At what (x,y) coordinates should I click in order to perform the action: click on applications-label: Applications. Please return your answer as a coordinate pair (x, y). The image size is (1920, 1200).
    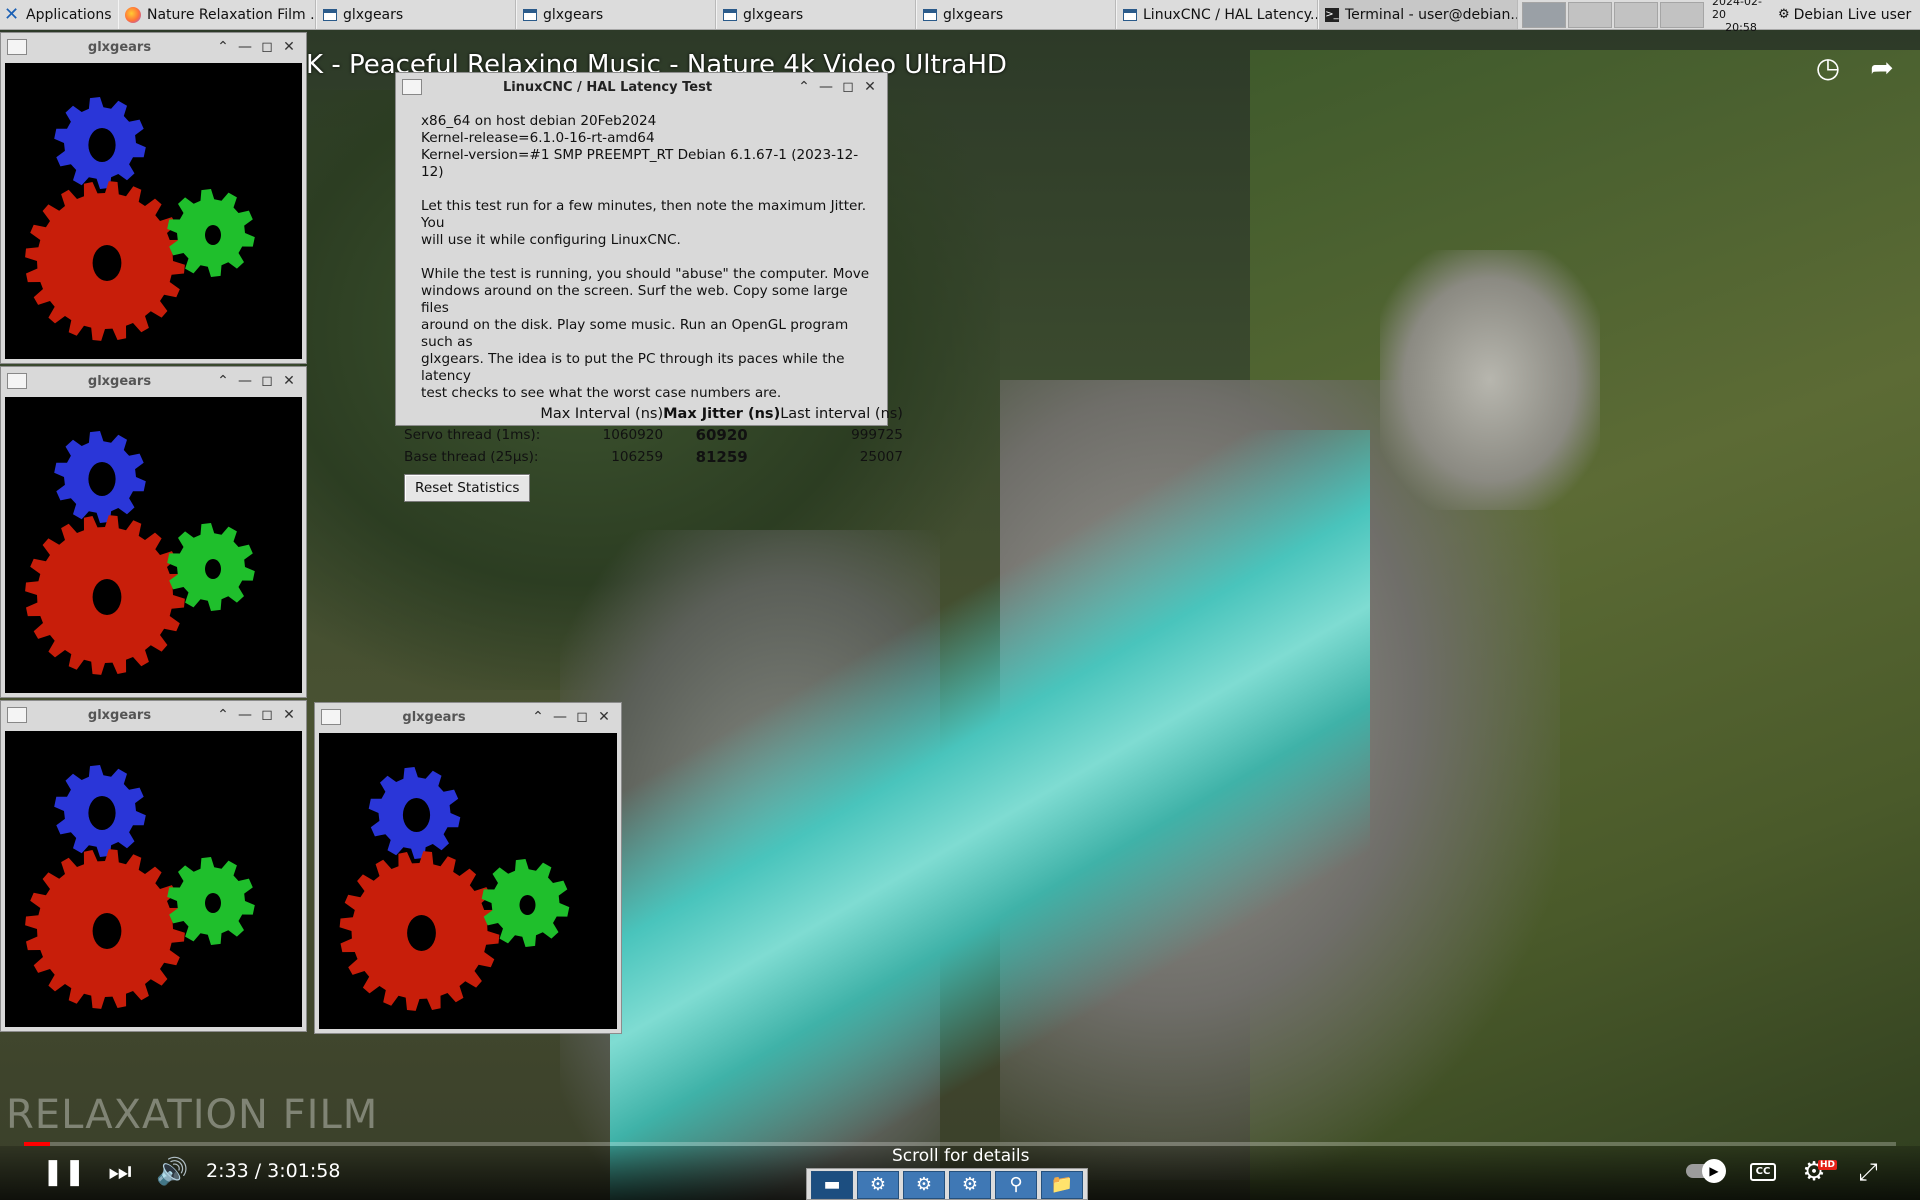
    Looking at the image, I should click on (69, 14).